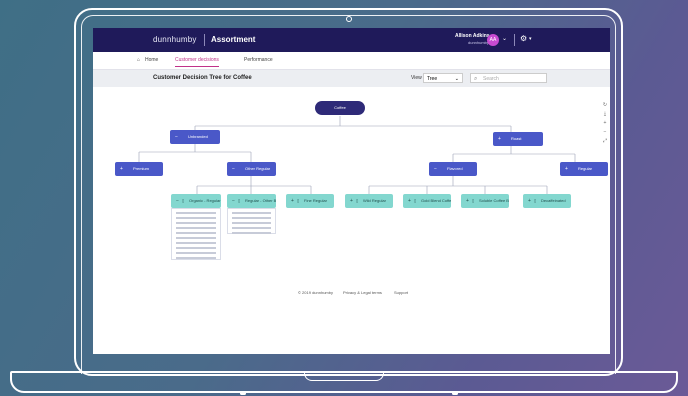 The width and height of the screenshot is (688, 396). Describe the element at coordinates (202, 78) in the screenshot. I see `page-title: Customer Decision Tree for Coffee` at that location.